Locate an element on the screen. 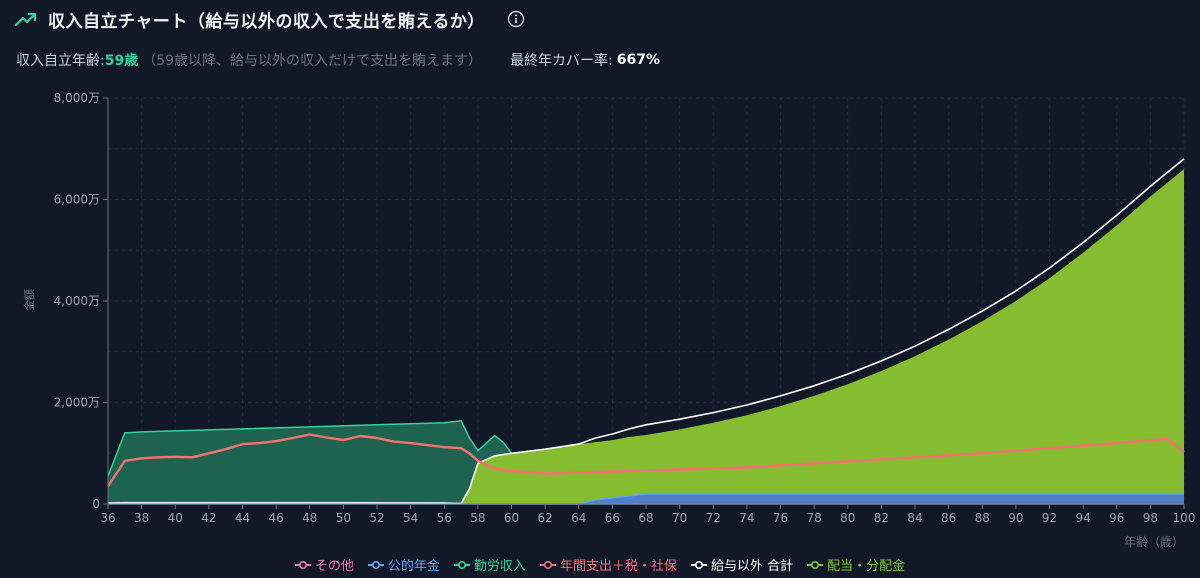 This screenshot has height=578, width=1200. x-tick-label: 56 is located at coordinates (444, 518).